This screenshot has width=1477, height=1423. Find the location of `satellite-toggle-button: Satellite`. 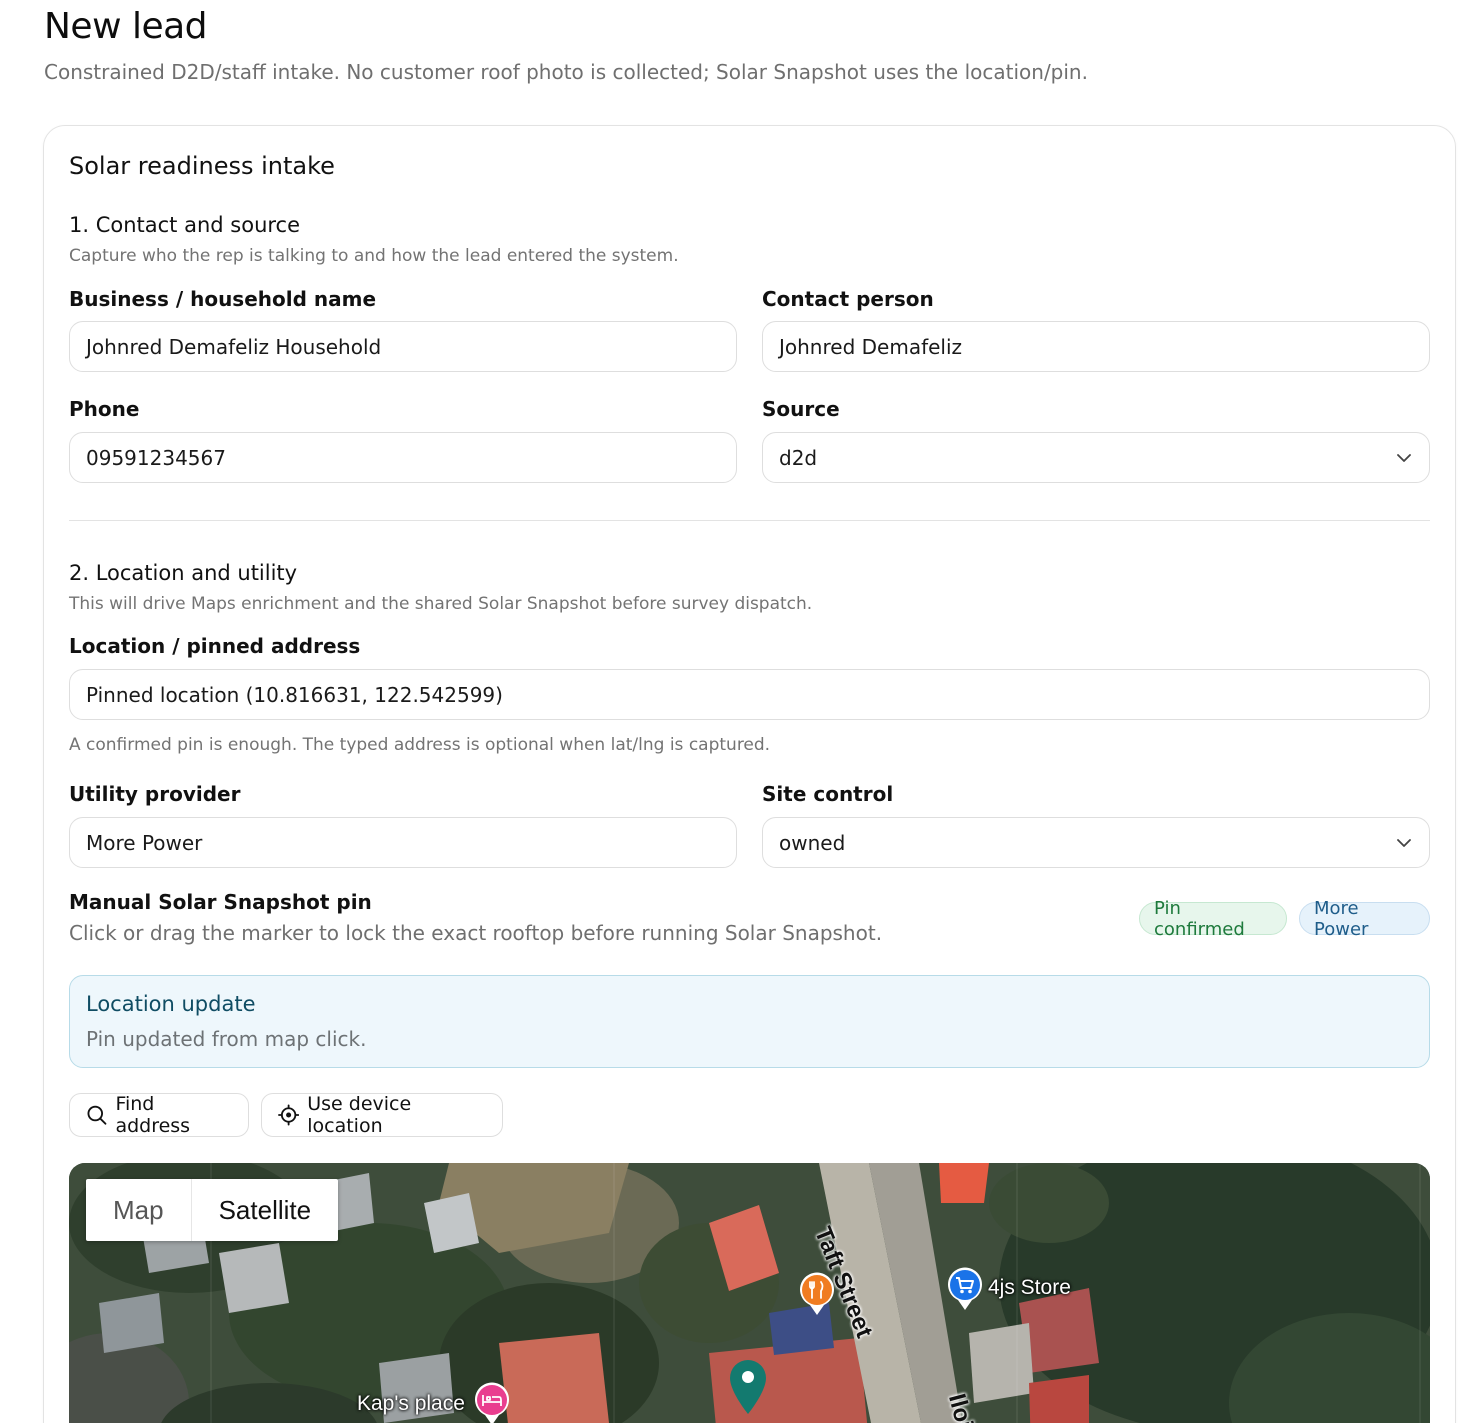

satellite-toggle-button: Satellite is located at coordinates (265, 1210).